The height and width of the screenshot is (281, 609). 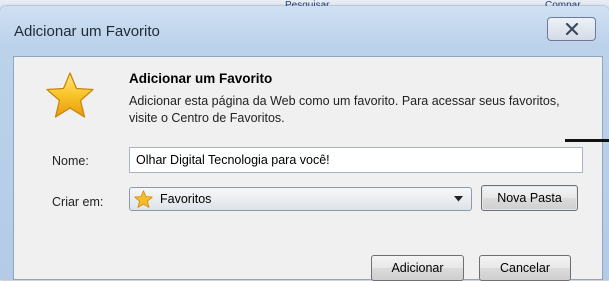 What do you see at coordinates (300, 199) in the screenshot?
I see `create-in-dropdown: Favoritos` at bounding box center [300, 199].